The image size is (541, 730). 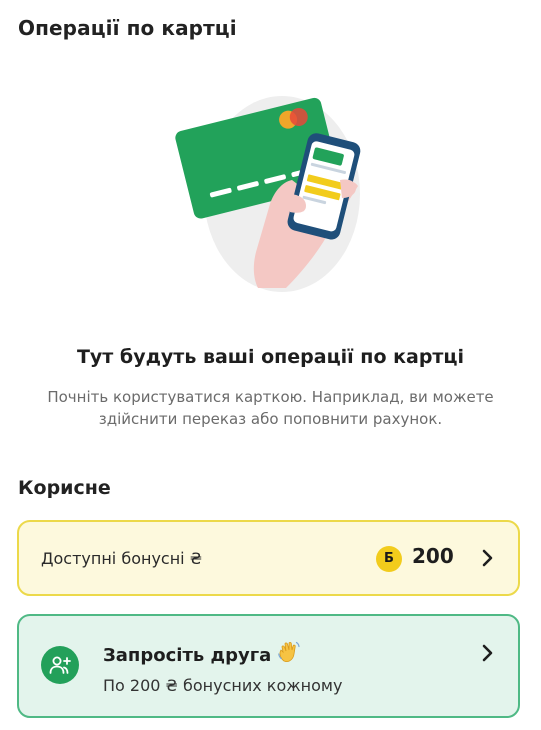 I want to click on useful-section-title: Корисне, so click(x=64, y=488).